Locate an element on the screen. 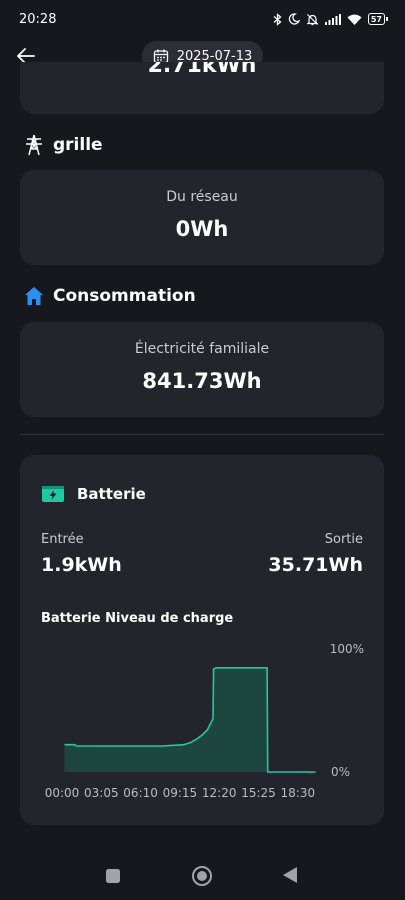  moon-icon is located at coordinates (294, 19).